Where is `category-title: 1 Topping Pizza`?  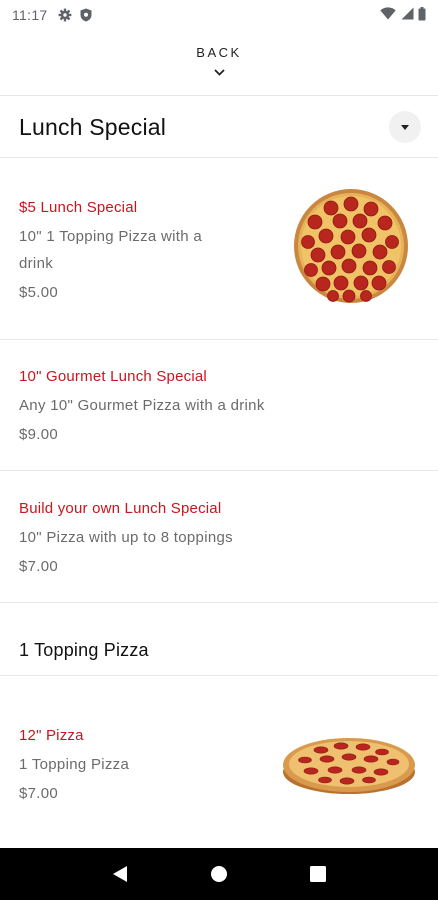
category-title: 1 Topping Pizza is located at coordinates (84, 650).